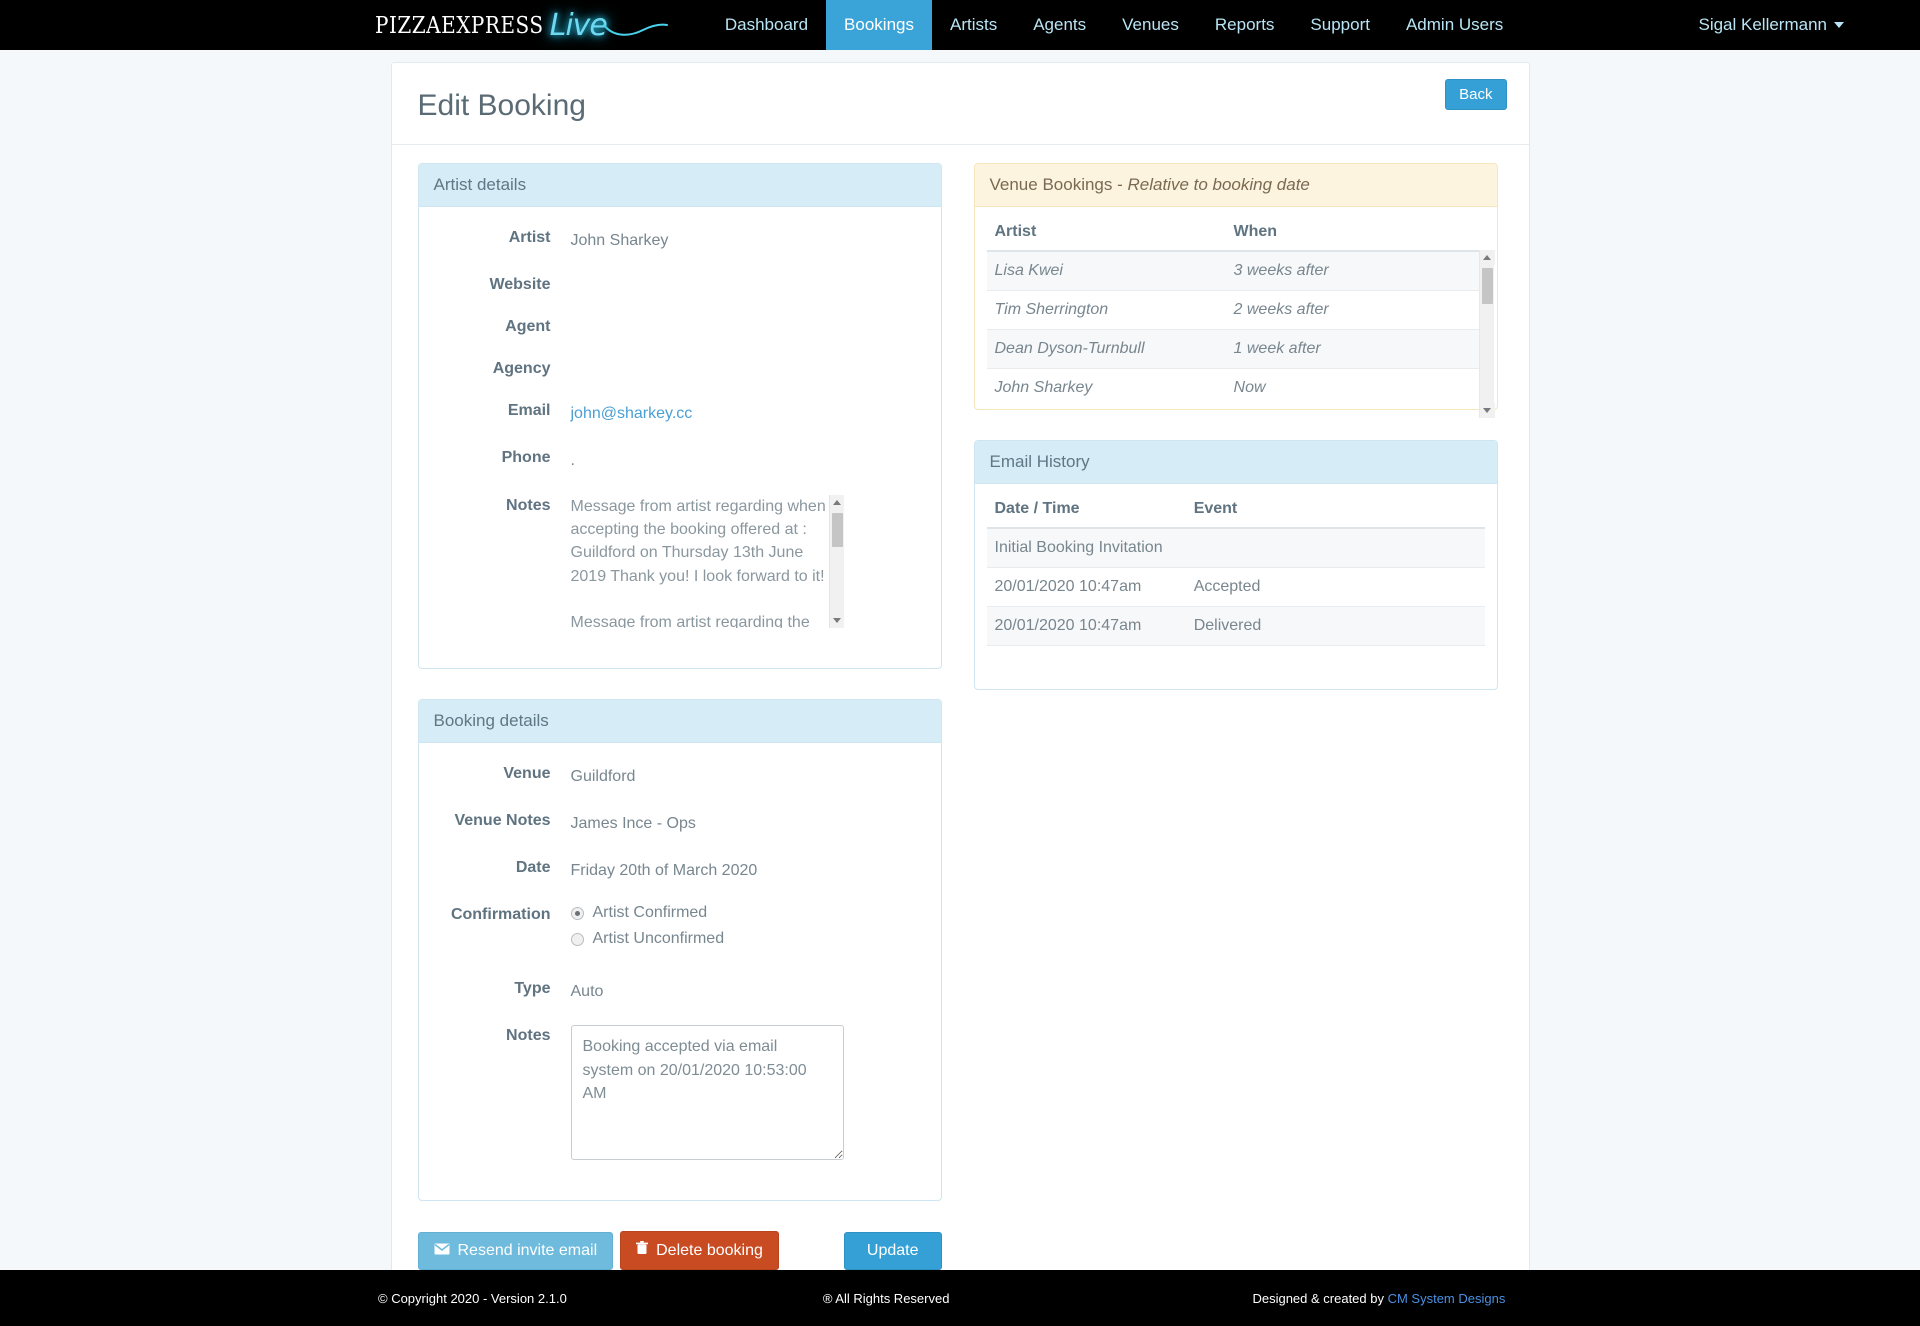 The image size is (1920, 1326). I want to click on brand-logo: PIZZAEXPRESS Live, so click(522, 25).